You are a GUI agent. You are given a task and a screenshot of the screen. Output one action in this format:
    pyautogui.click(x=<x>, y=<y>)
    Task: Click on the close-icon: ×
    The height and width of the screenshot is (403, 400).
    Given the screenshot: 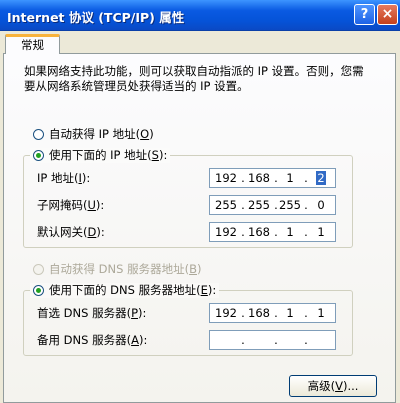 What is the action you would take?
    pyautogui.click(x=387, y=14)
    